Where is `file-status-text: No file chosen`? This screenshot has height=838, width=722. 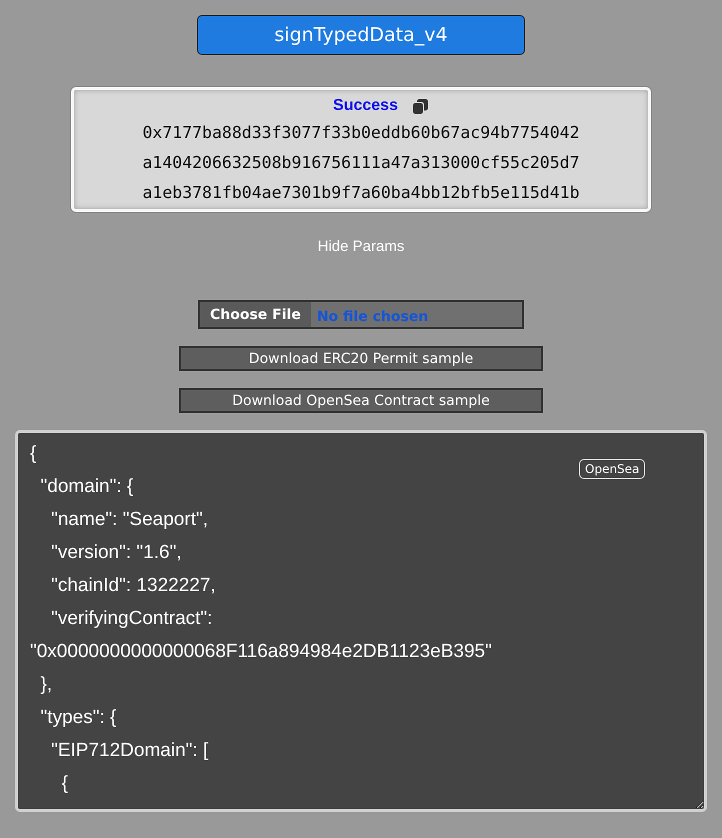 file-status-text: No file chosen is located at coordinates (372, 316).